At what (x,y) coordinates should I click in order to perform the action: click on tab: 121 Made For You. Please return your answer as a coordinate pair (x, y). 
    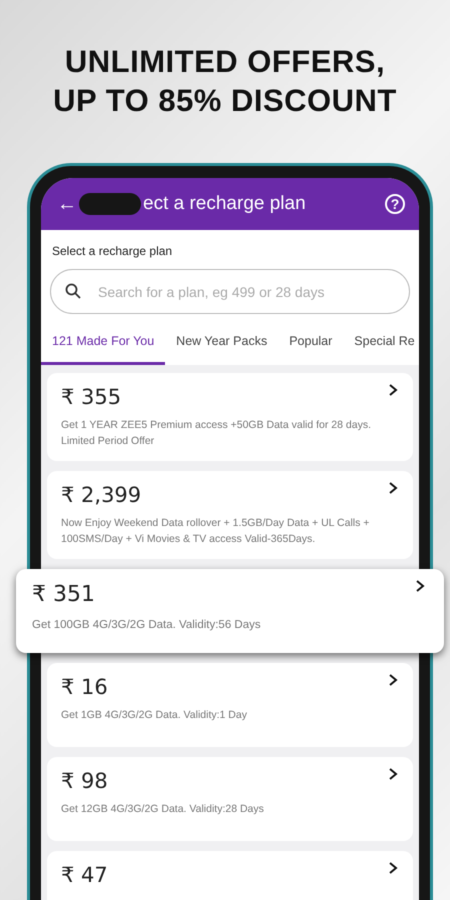
    Looking at the image, I should click on (103, 349).